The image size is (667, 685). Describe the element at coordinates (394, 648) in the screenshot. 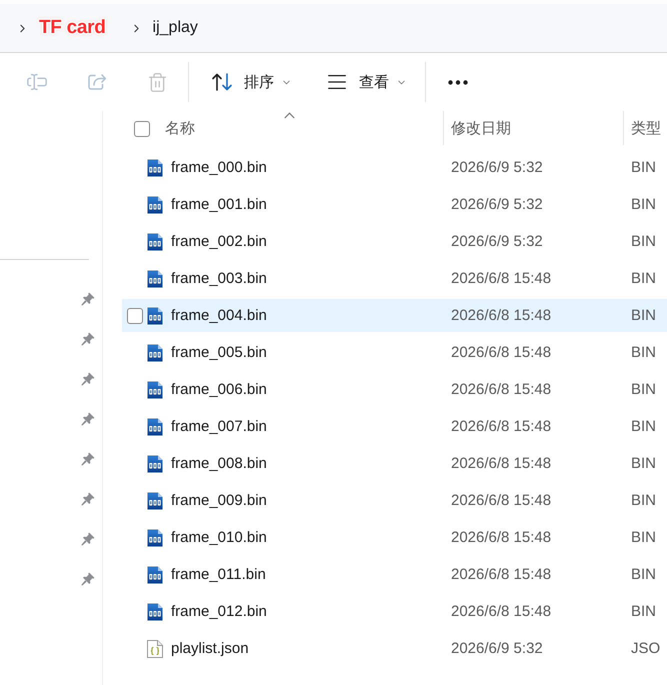

I see `file-row: playlist.json 2026/6/9 5:32 JSO` at that location.